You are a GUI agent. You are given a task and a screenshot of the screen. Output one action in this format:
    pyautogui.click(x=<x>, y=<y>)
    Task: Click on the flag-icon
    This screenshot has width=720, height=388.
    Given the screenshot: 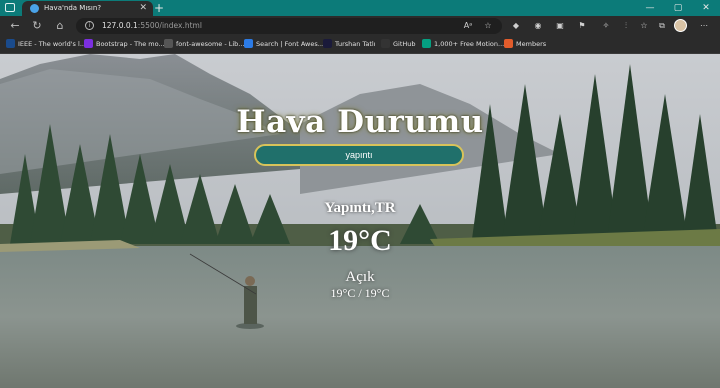 What is the action you would take?
    pyautogui.click(x=248, y=43)
    